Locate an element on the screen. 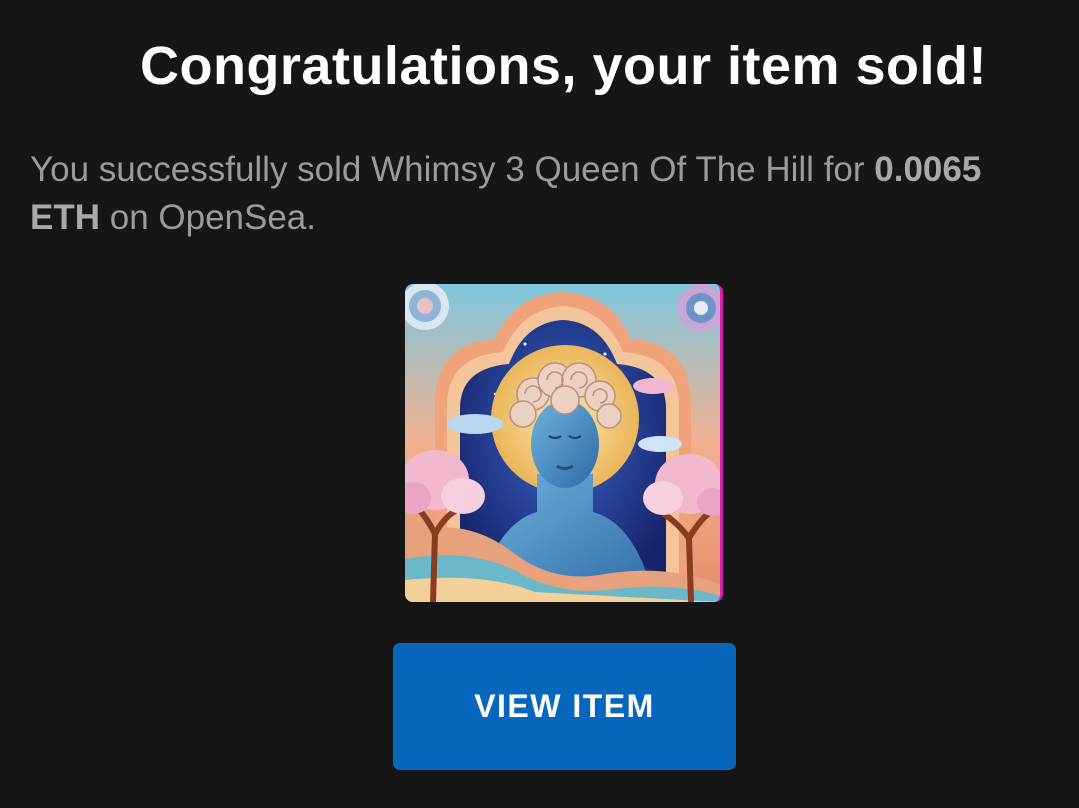  page-title: Congratulations, your item sold! is located at coordinates (563, 66).